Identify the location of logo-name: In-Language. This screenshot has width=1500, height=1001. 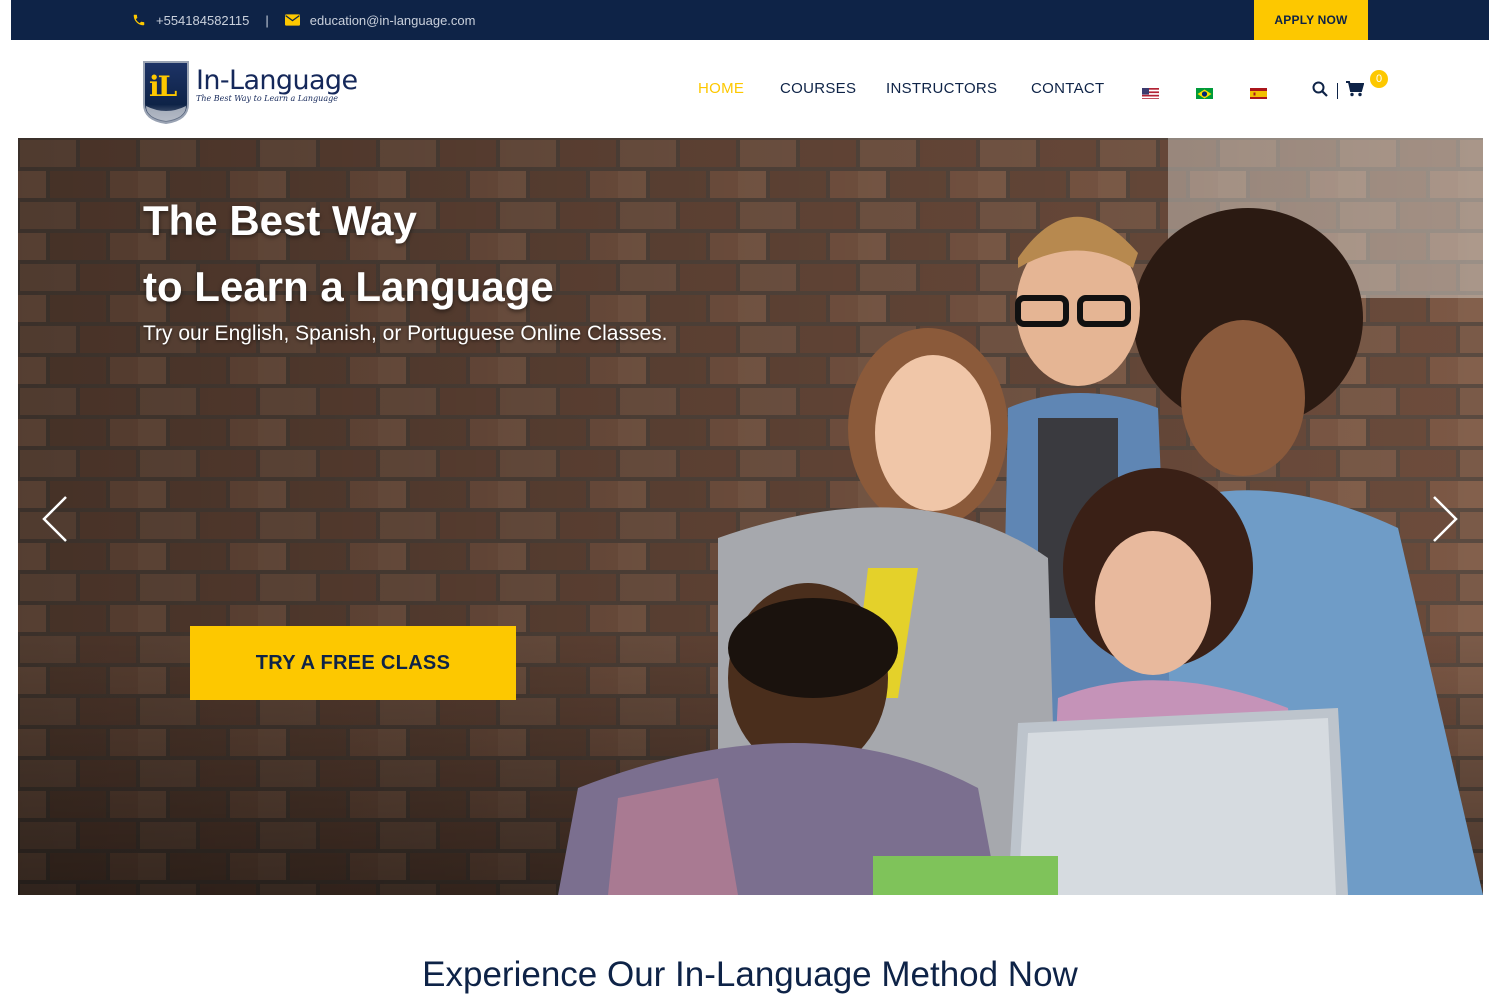
(277, 80).